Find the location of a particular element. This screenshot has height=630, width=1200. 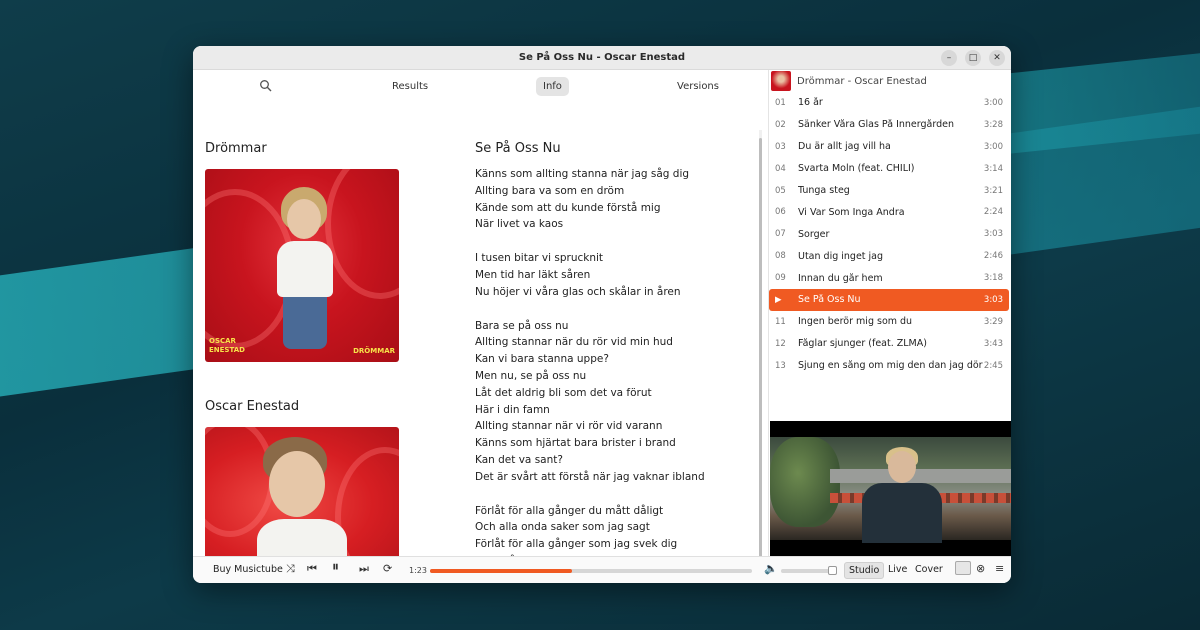

track-row: 12 Fåglar sjunger (feat. ZLMA) 3:43 is located at coordinates (889, 344).